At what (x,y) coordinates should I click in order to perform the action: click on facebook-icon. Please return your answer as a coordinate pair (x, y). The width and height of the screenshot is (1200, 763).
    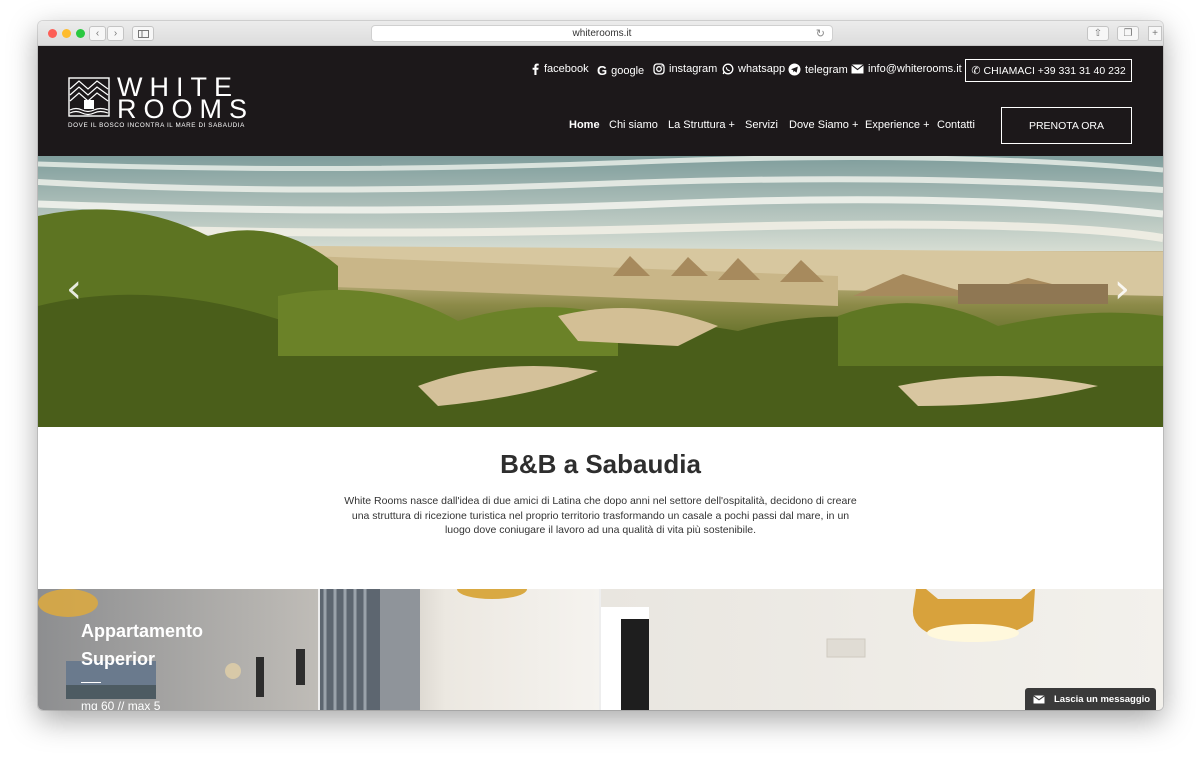
    Looking at the image, I should click on (535, 69).